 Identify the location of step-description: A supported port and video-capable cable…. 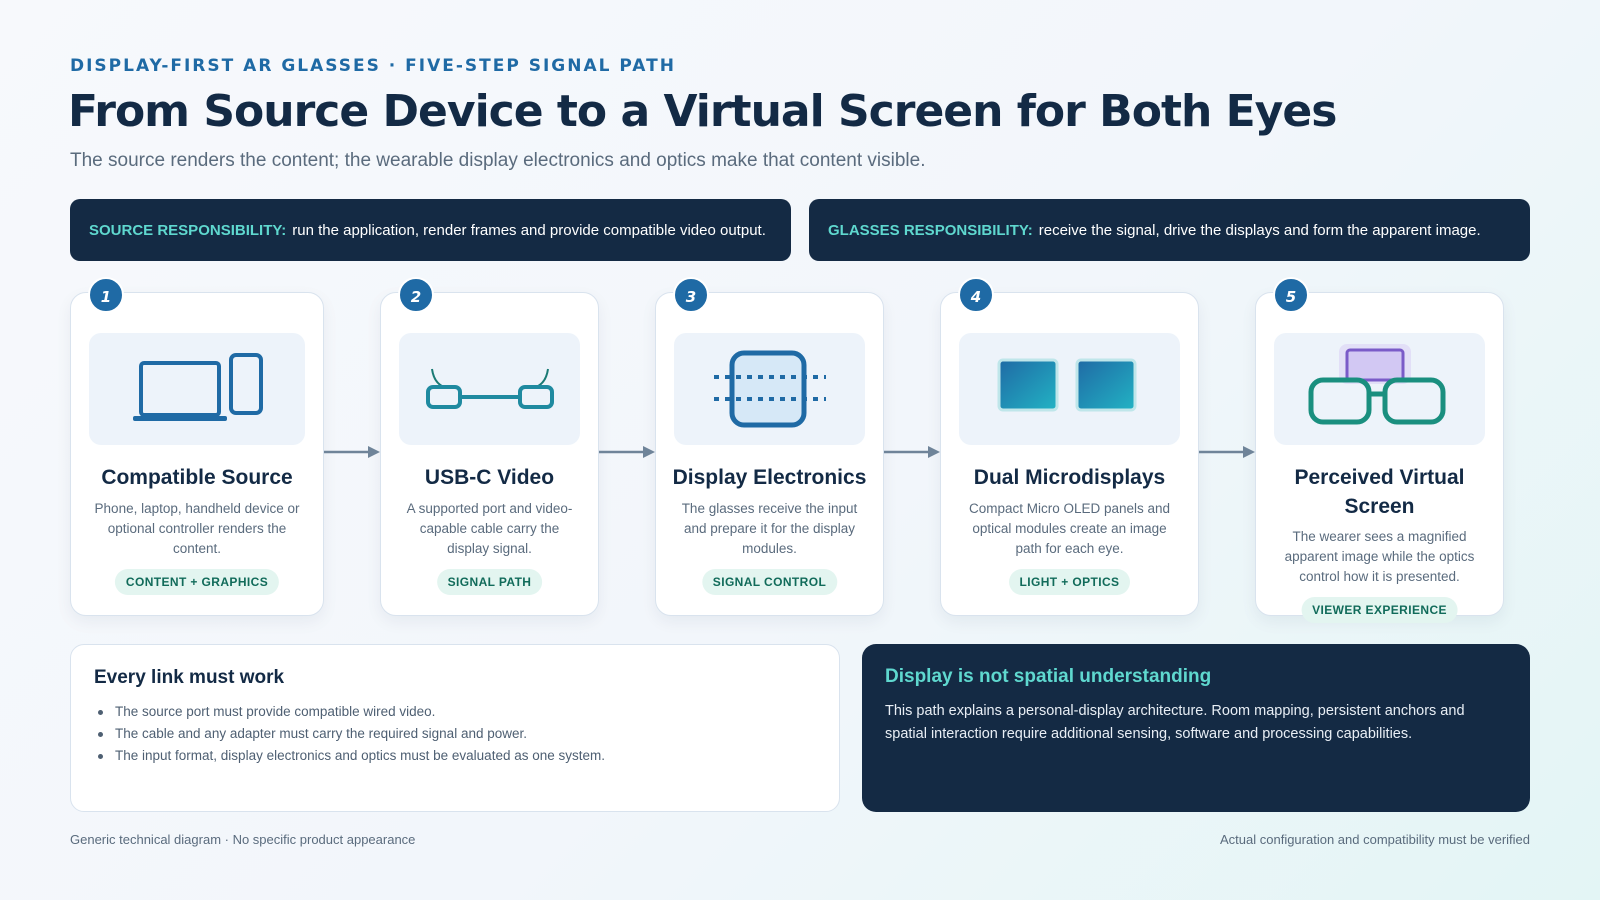
(489, 528).